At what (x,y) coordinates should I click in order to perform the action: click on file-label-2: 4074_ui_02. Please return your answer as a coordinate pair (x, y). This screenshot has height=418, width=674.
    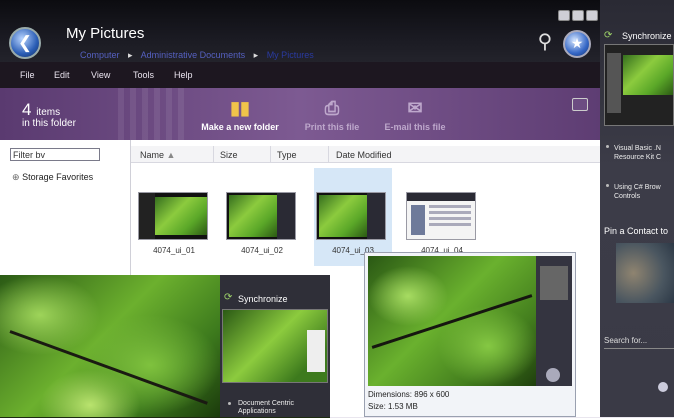
    Looking at the image, I should click on (262, 250).